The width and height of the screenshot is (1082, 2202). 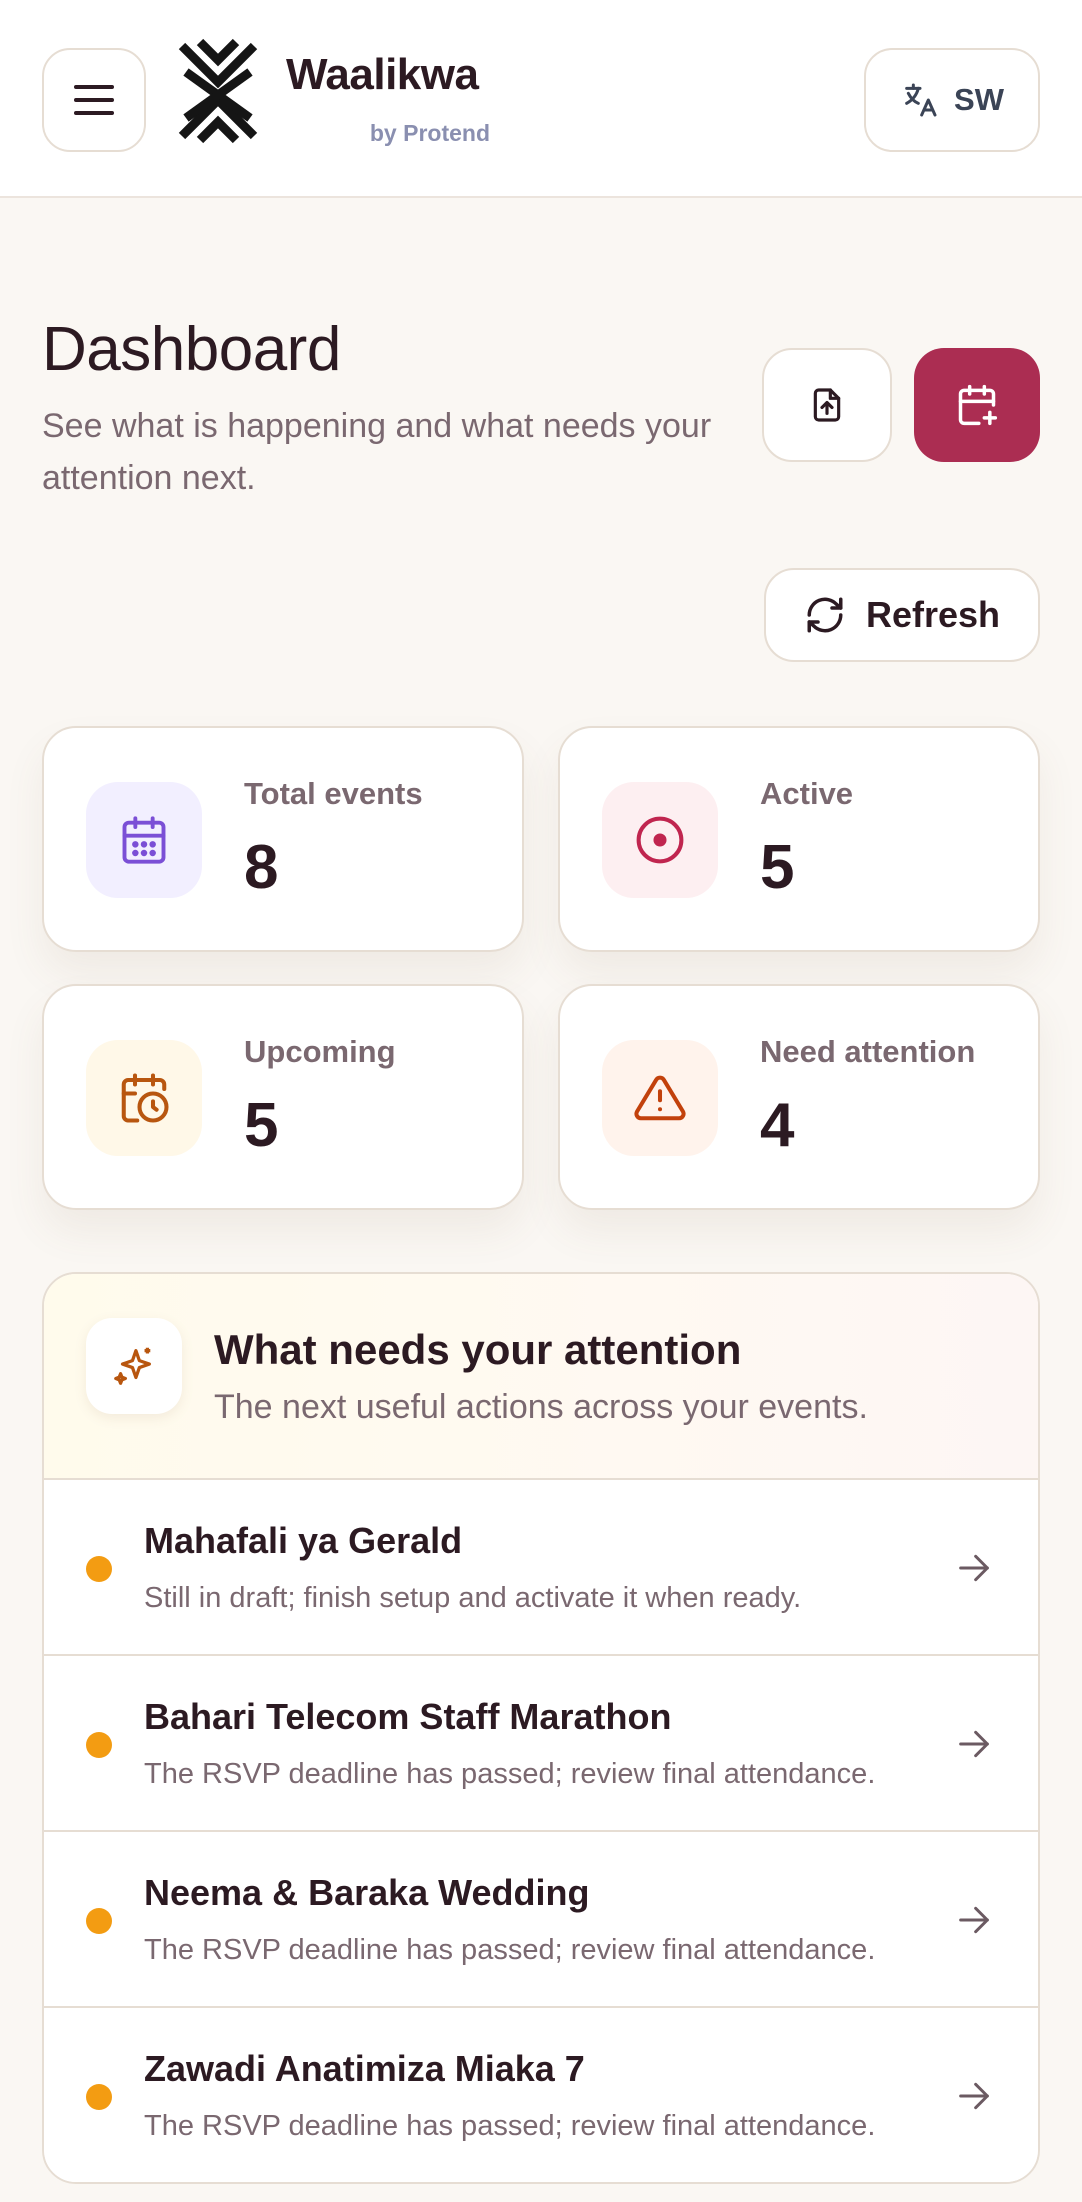 I want to click on target-icon, so click(x=660, y=840).